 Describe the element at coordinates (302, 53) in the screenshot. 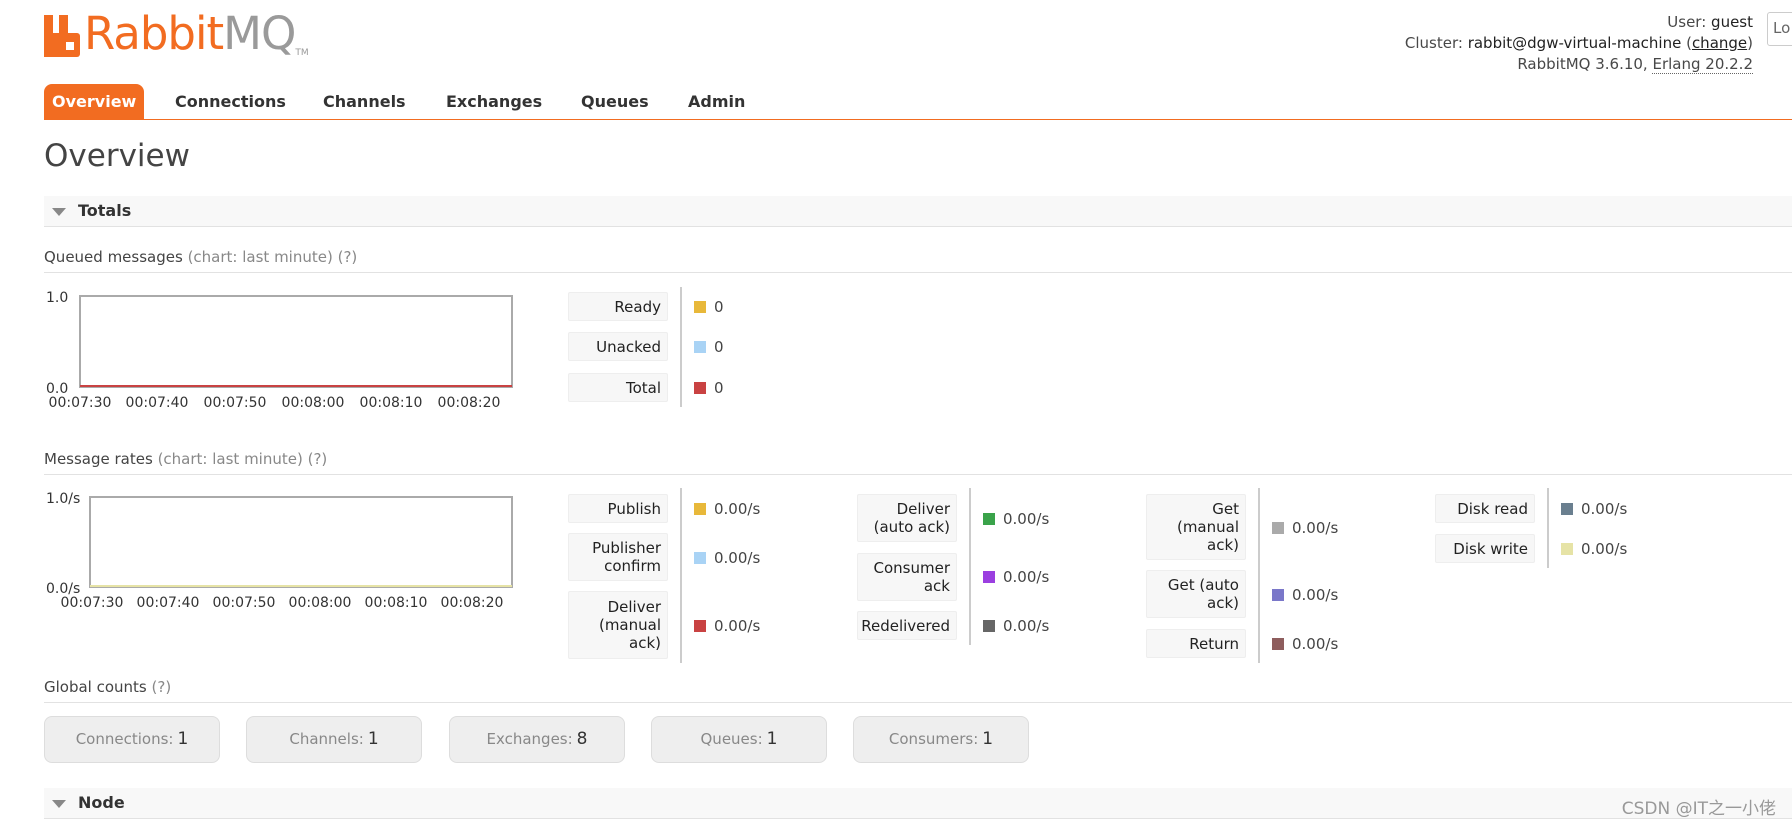

I see `logo-trademark: TM` at that location.